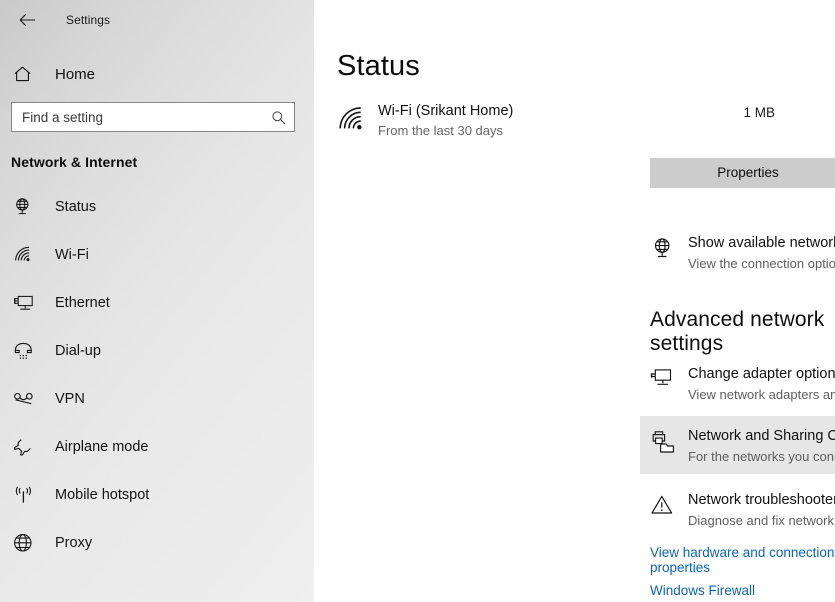 The height and width of the screenshot is (602, 835). Describe the element at coordinates (75, 74) in the screenshot. I see `sidebar-home-label: Home` at that location.